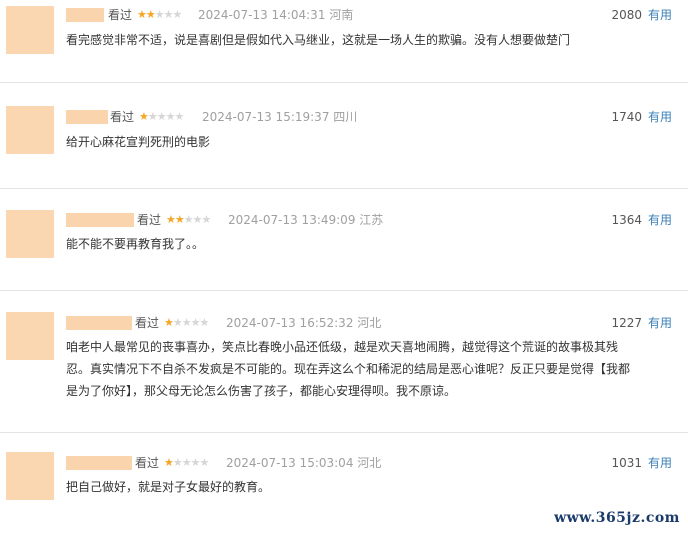 This screenshot has width=688, height=536. What do you see at coordinates (617, 518) in the screenshot?
I see `watermark: www.365jz.com` at bounding box center [617, 518].